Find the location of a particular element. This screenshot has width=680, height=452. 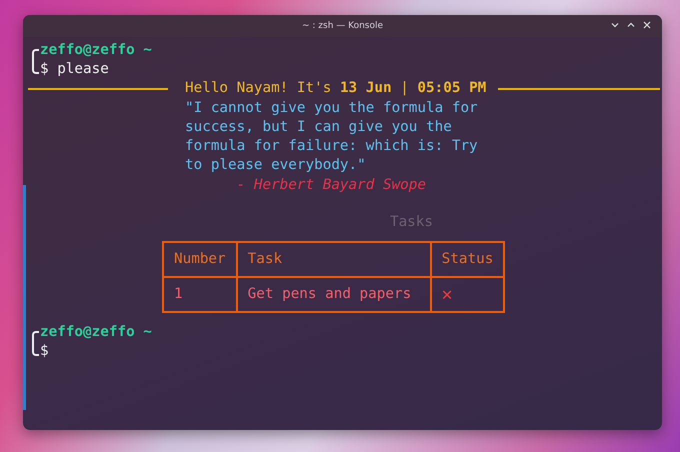

quote-text: "I cannot give you the formula for success, but I can give you the formula for failure: which is: Try to please everybody." is located at coordinates (332, 137).